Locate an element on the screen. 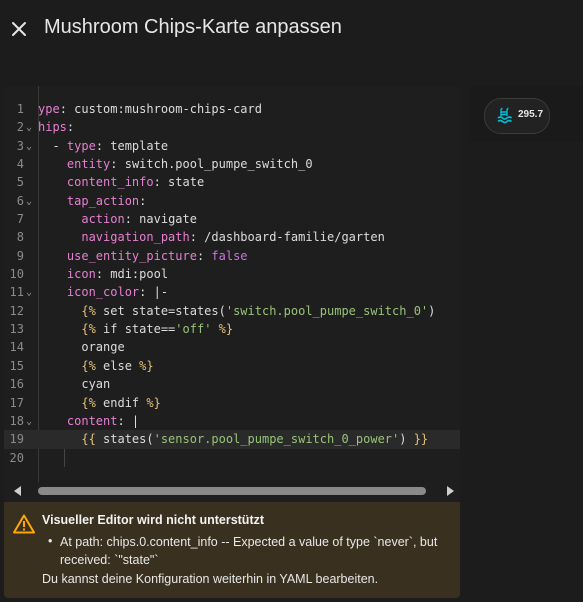  code-token: orange is located at coordinates (81, 347).